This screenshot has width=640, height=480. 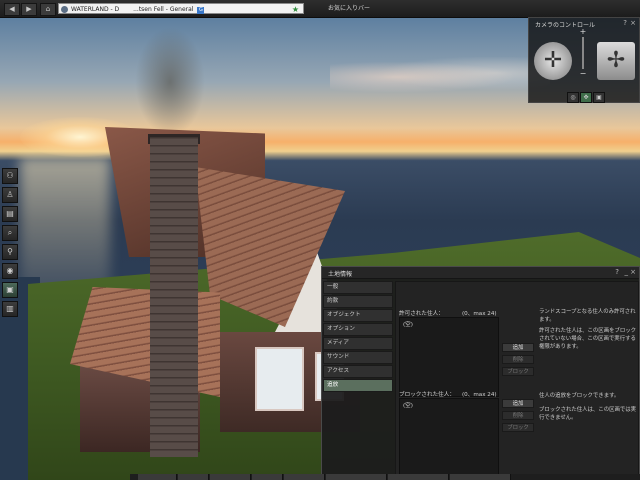 What do you see at coordinates (64, 9) in the screenshot?
I see `region-icon` at bounding box center [64, 9].